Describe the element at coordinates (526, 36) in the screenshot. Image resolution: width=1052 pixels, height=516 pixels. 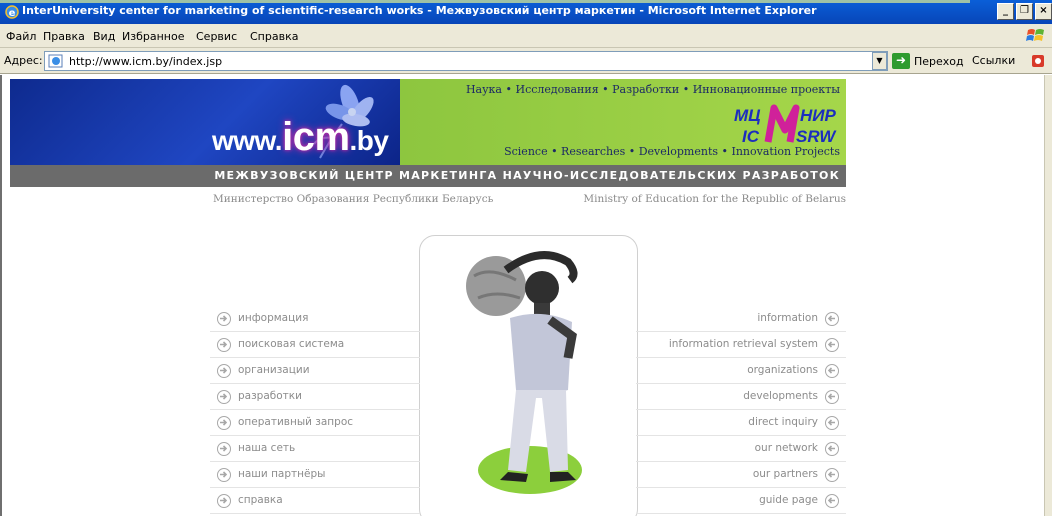
I see `menu-bar: Файл Правка Вид Избранное Сервис Справка` at that location.